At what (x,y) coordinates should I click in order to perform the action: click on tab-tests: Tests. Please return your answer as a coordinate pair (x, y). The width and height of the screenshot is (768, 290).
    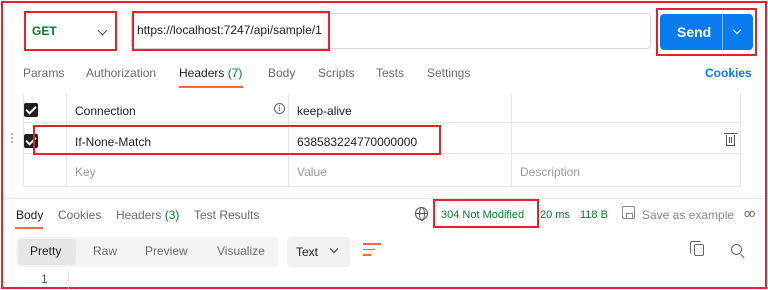
    Looking at the image, I should click on (390, 73).